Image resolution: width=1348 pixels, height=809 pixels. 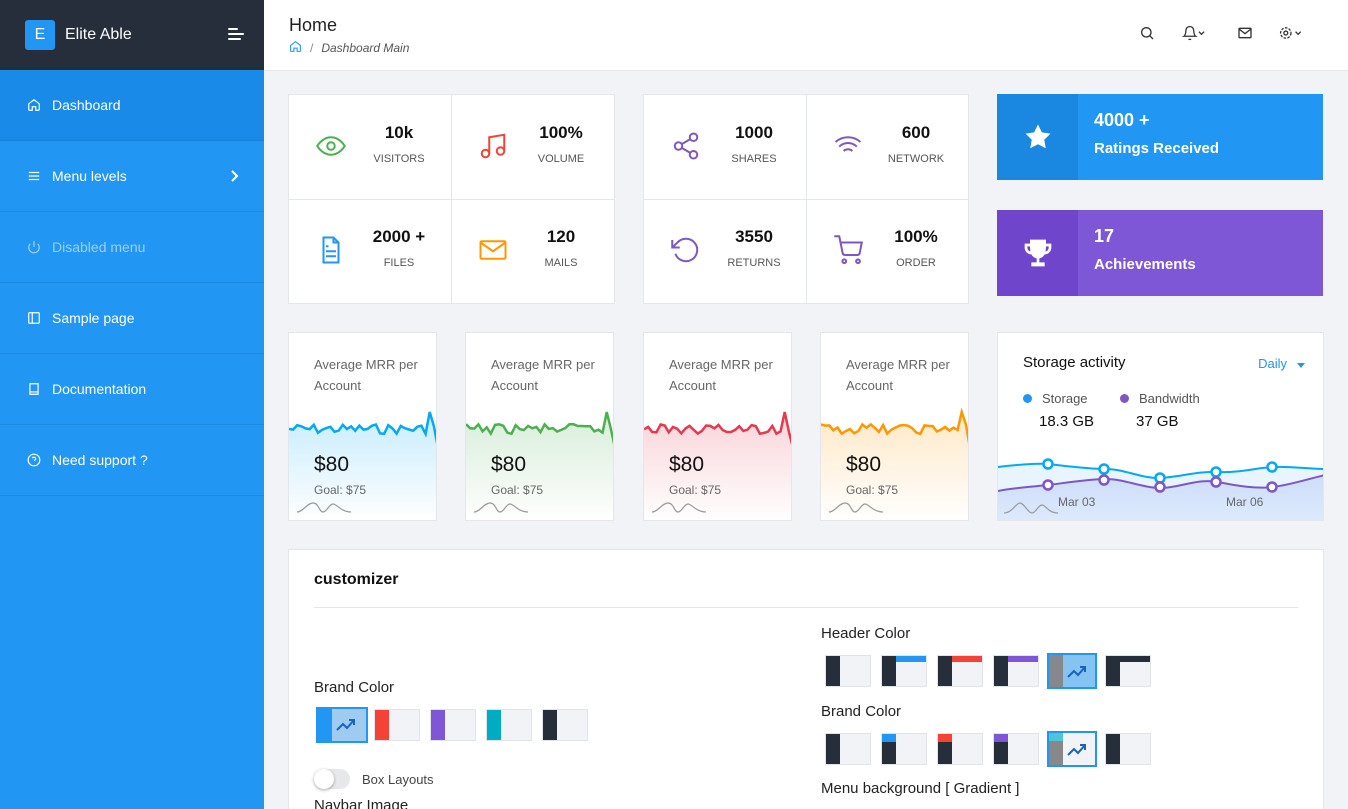 What do you see at coordinates (89, 176) in the screenshot?
I see `sidebar-item-label: Menu levels` at bounding box center [89, 176].